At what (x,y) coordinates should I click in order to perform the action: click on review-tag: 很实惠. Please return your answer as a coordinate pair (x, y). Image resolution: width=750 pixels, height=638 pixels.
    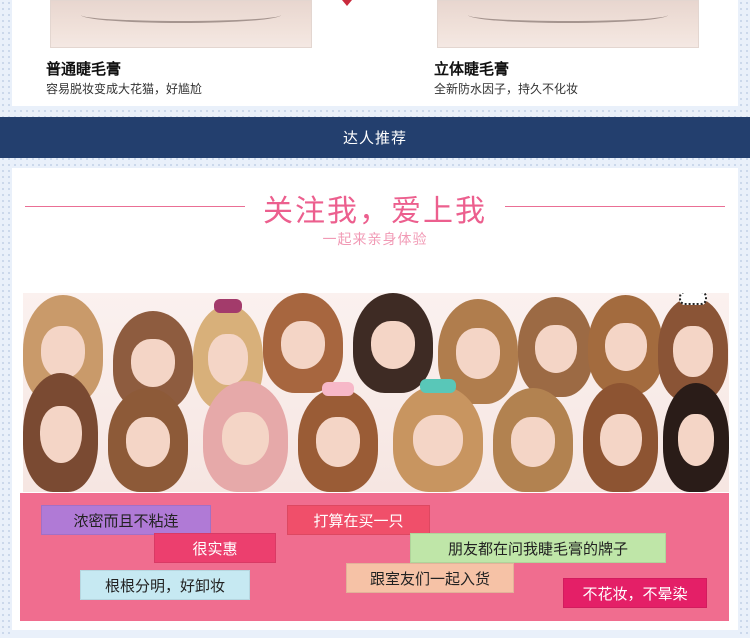
    Looking at the image, I should click on (215, 548).